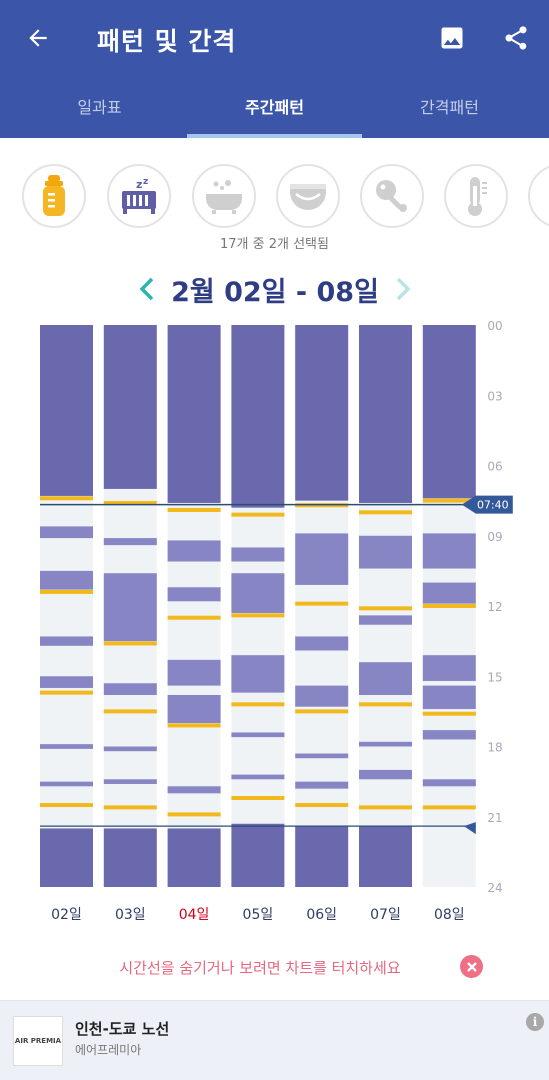 The image size is (549, 1080). I want to click on category-diaper-button, so click(308, 196).